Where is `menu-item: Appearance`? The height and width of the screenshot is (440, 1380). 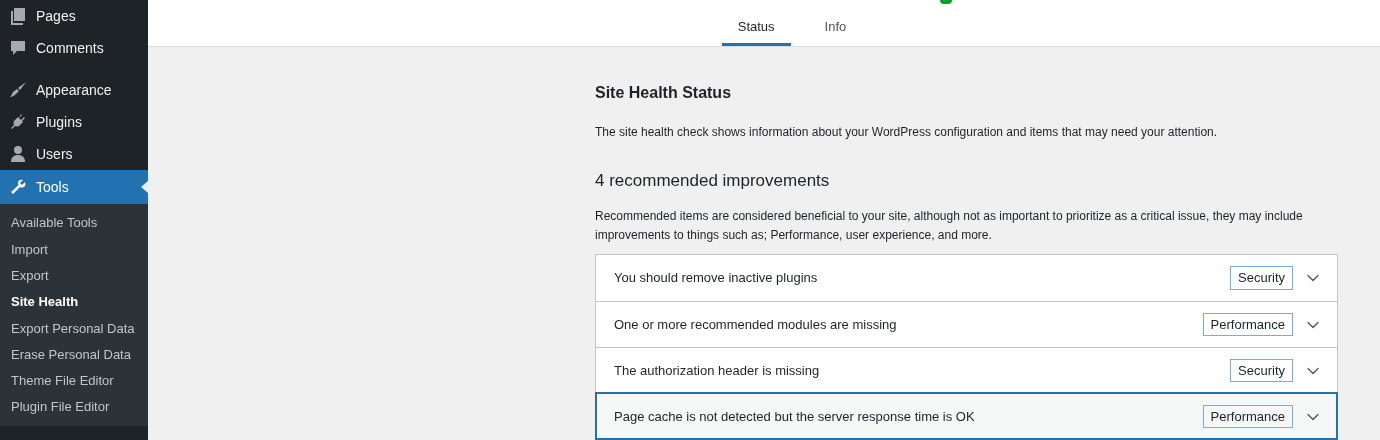 menu-item: Appearance is located at coordinates (74, 90).